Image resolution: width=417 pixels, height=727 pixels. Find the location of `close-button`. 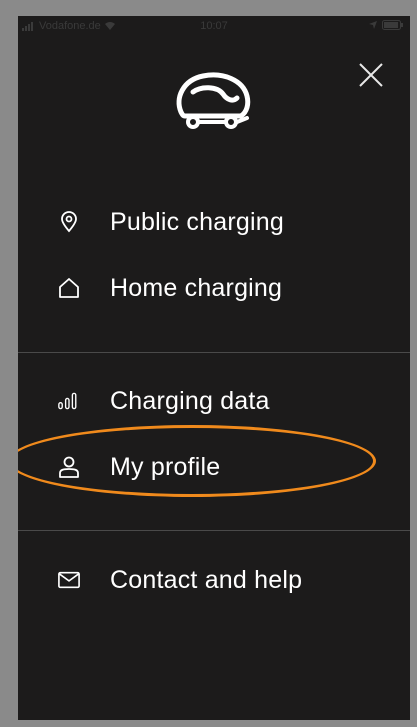

close-button is located at coordinates (371, 75).